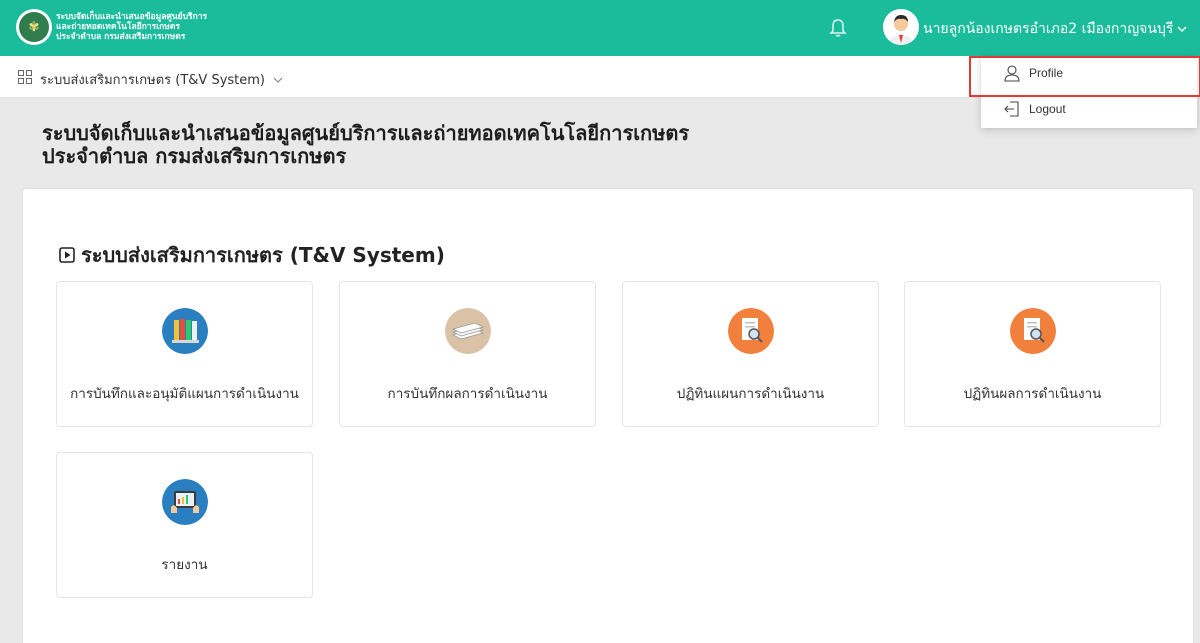  What do you see at coordinates (467, 394) in the screenshot?
I see `card-label: การบันทึกผลการดำเนินงาน` at bounding box center [467, 394].